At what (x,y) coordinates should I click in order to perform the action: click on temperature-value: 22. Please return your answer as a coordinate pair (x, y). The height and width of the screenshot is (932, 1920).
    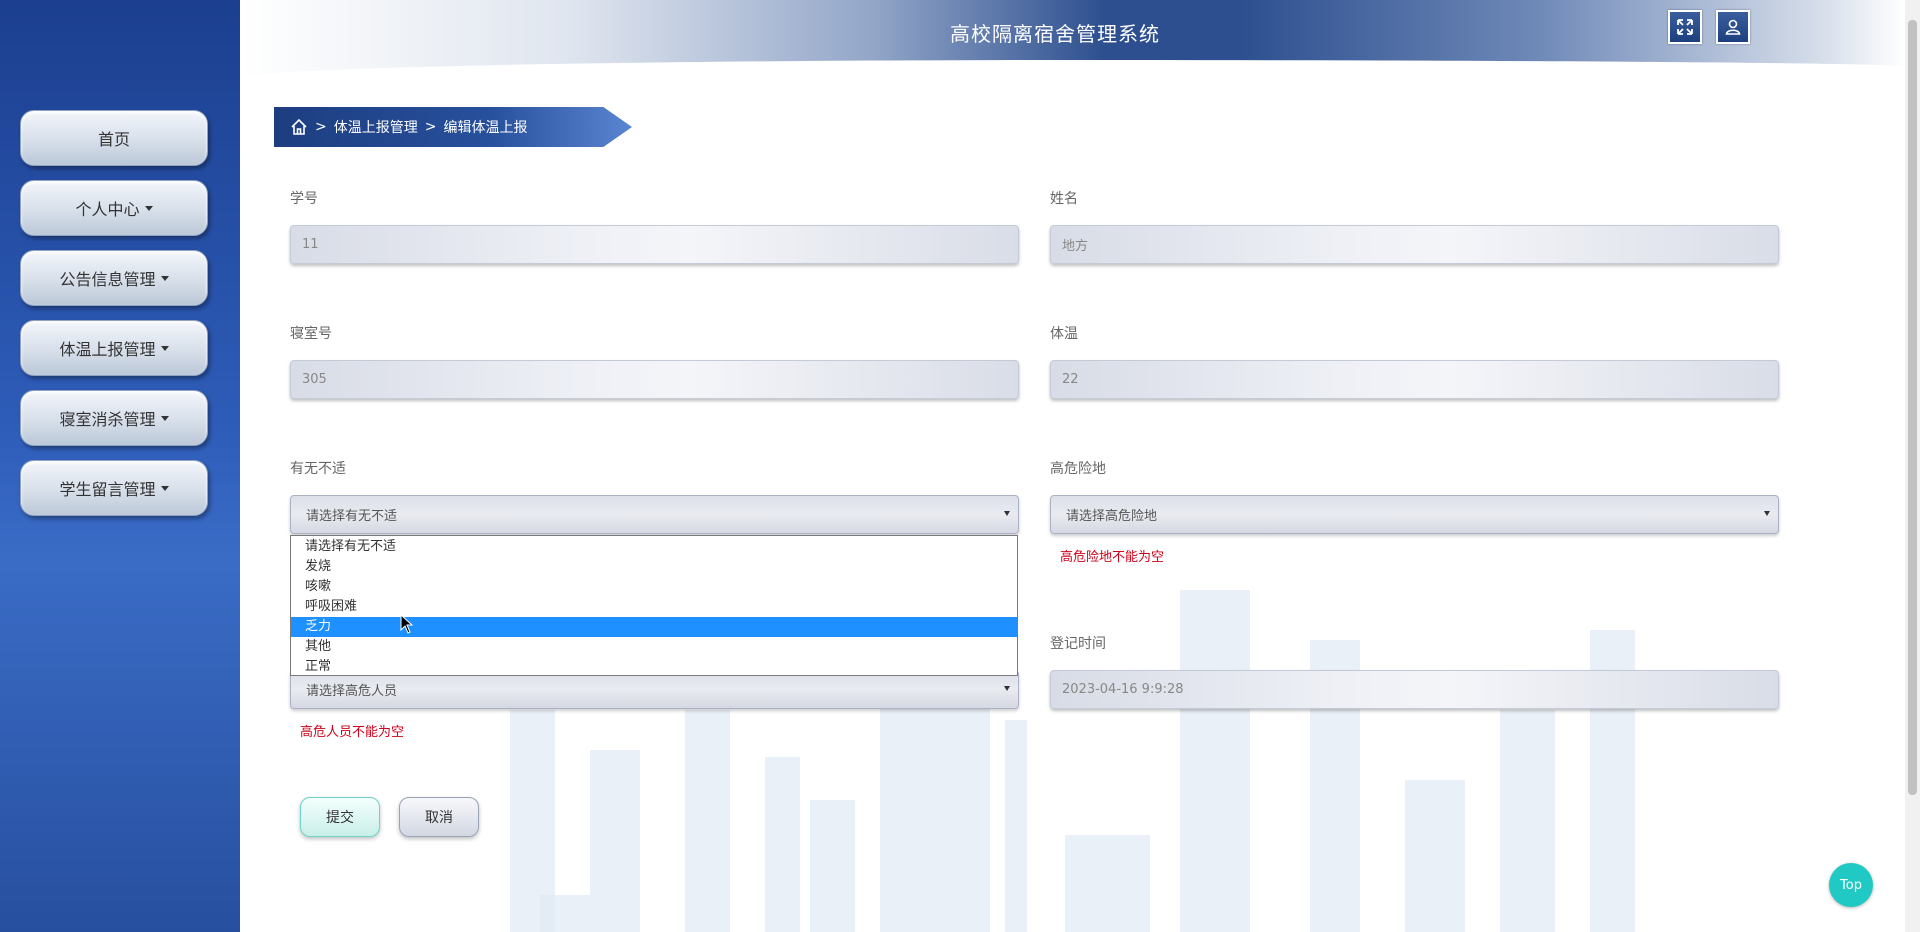
    Looking at the image, I should click on (1070, 379).